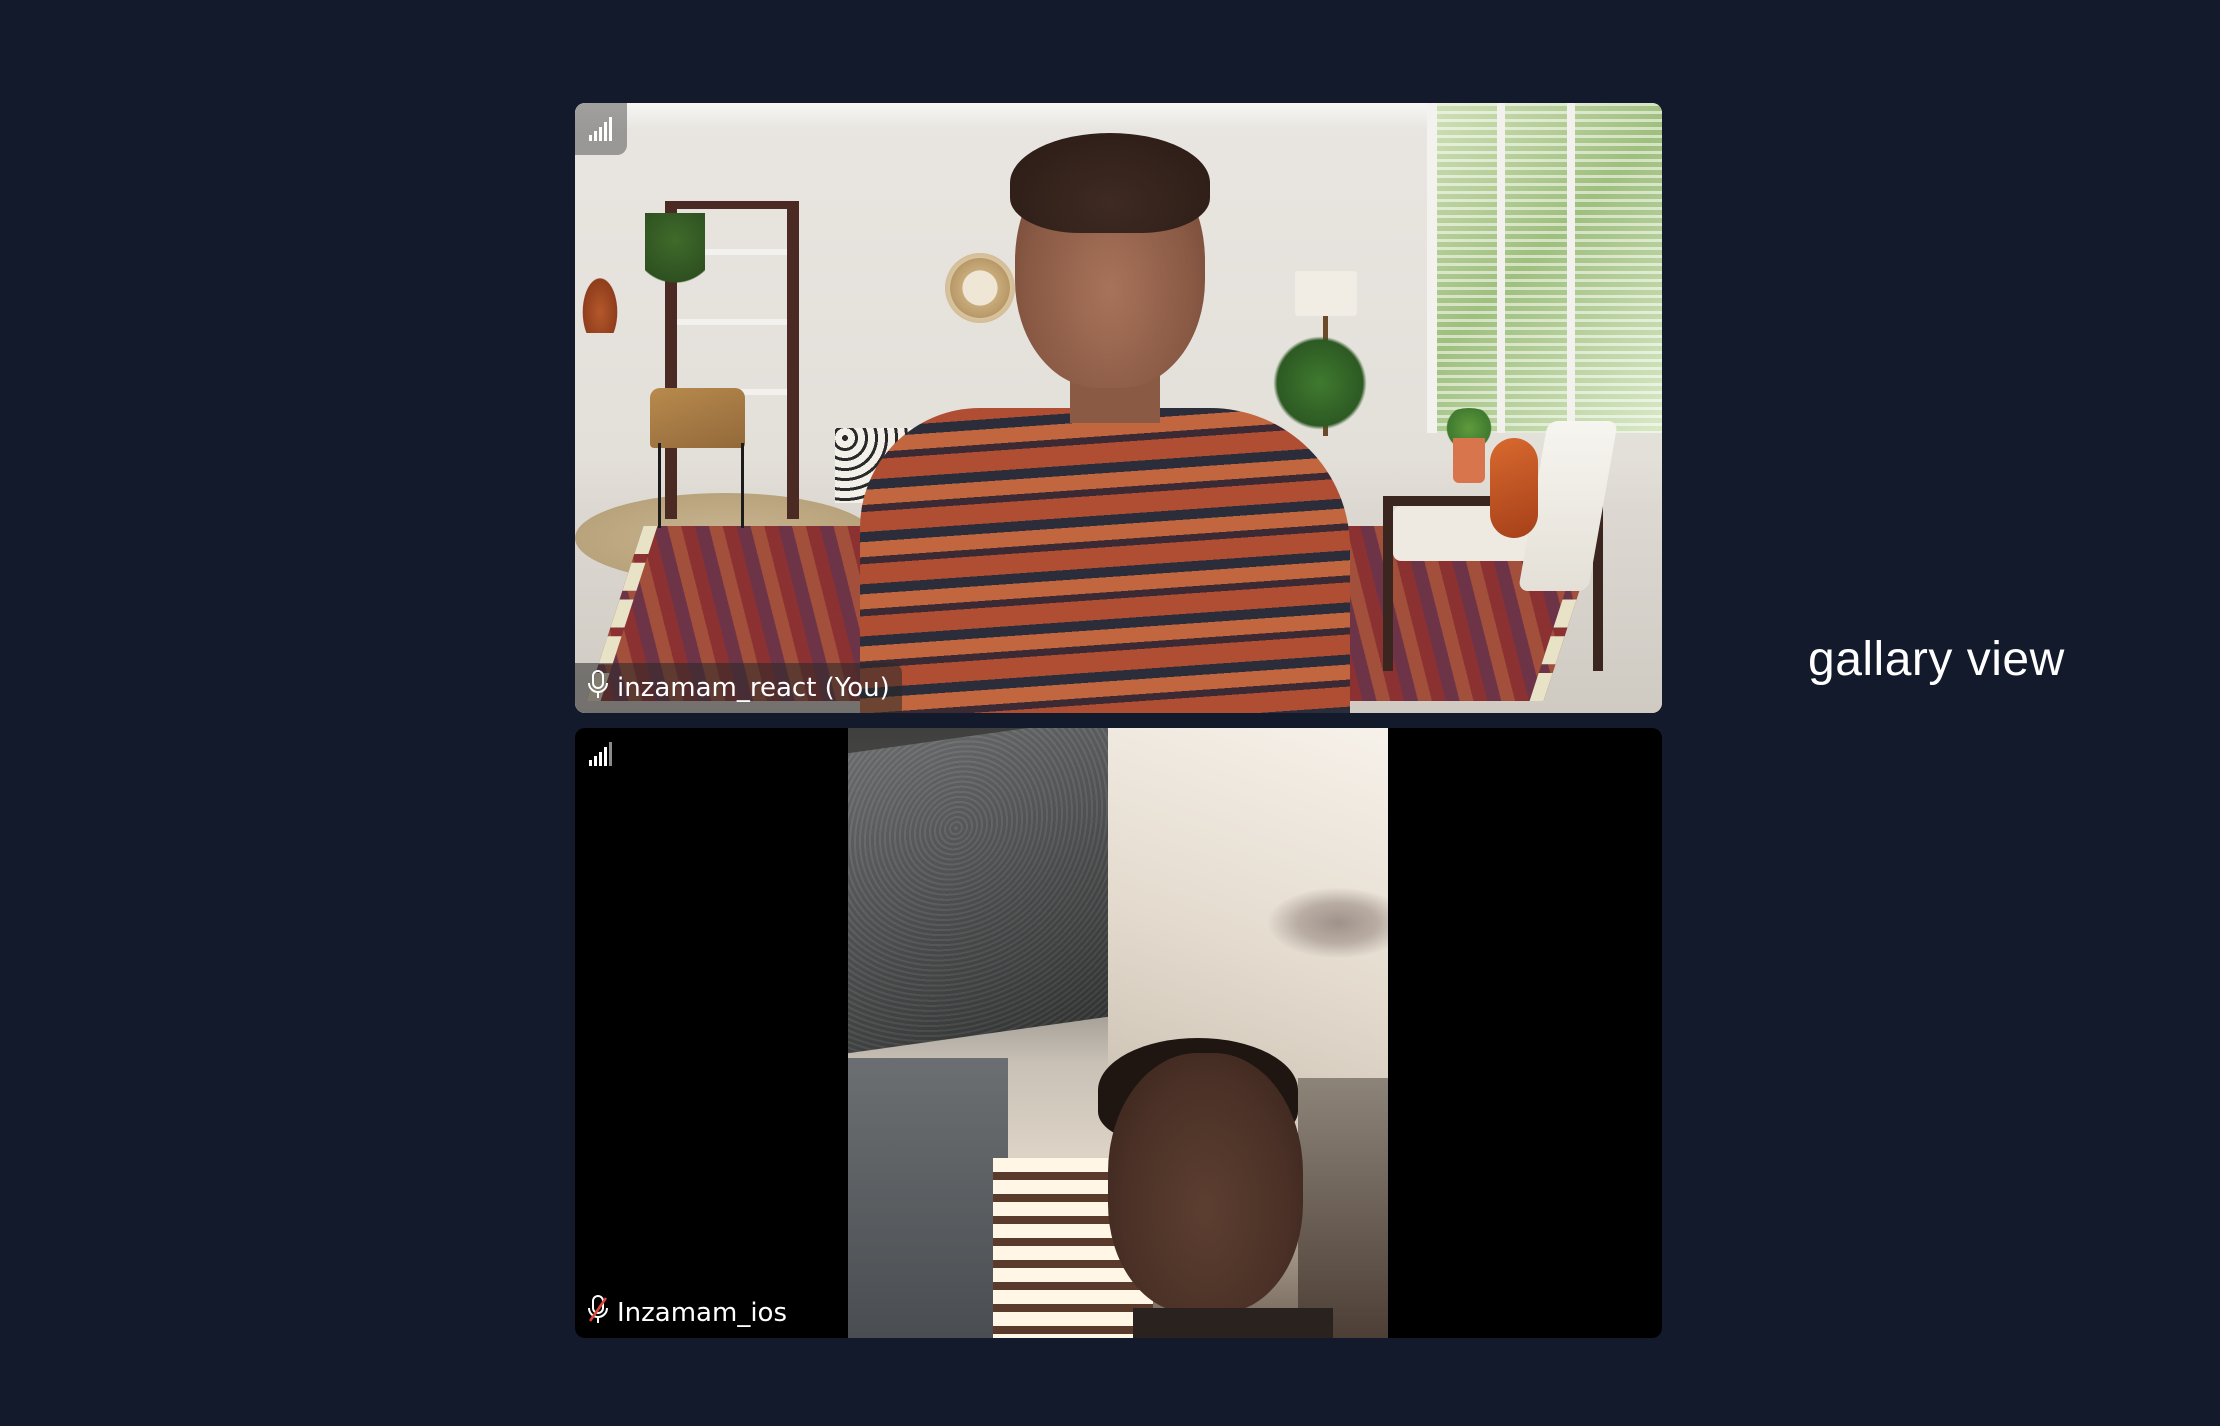  What do you see at coordinates (1100, 423) in the screenshot?
I see `participant-video-person` at bounding box center [1100, 423].